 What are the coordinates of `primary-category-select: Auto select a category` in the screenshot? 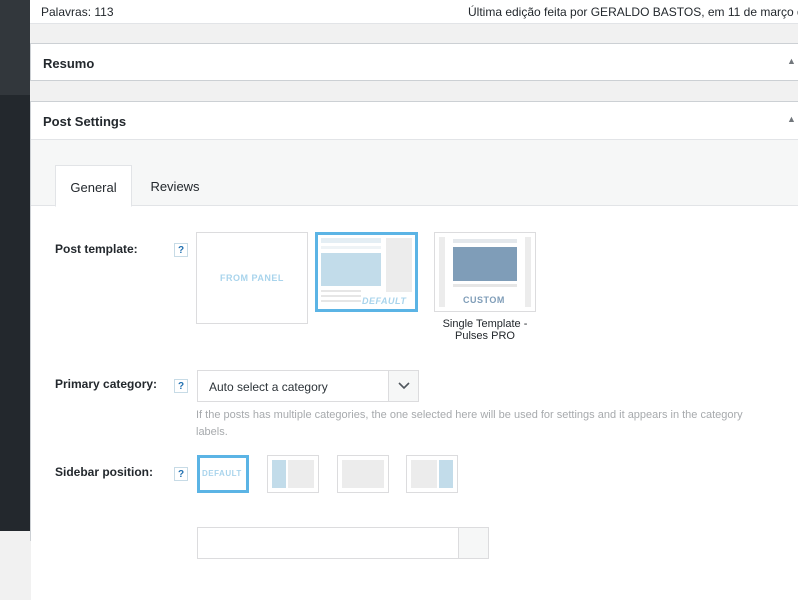 It's located at (308, 386).